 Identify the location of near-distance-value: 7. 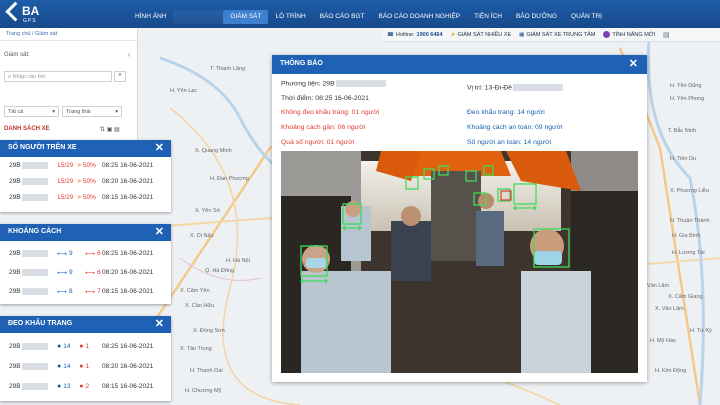
(99, 291).